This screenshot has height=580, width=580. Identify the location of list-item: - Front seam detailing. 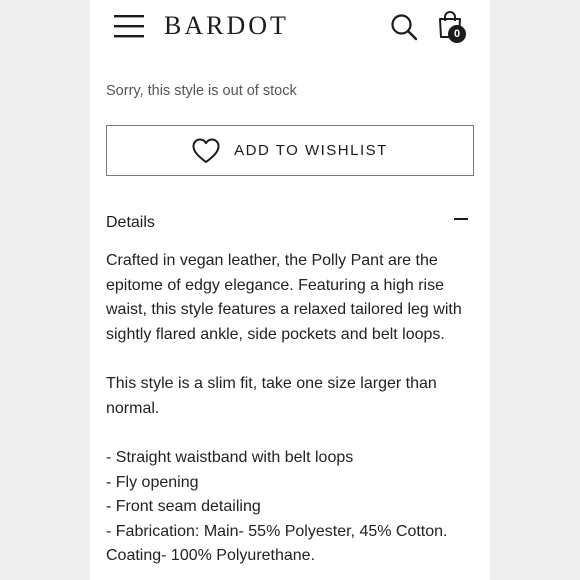
(183, 506).